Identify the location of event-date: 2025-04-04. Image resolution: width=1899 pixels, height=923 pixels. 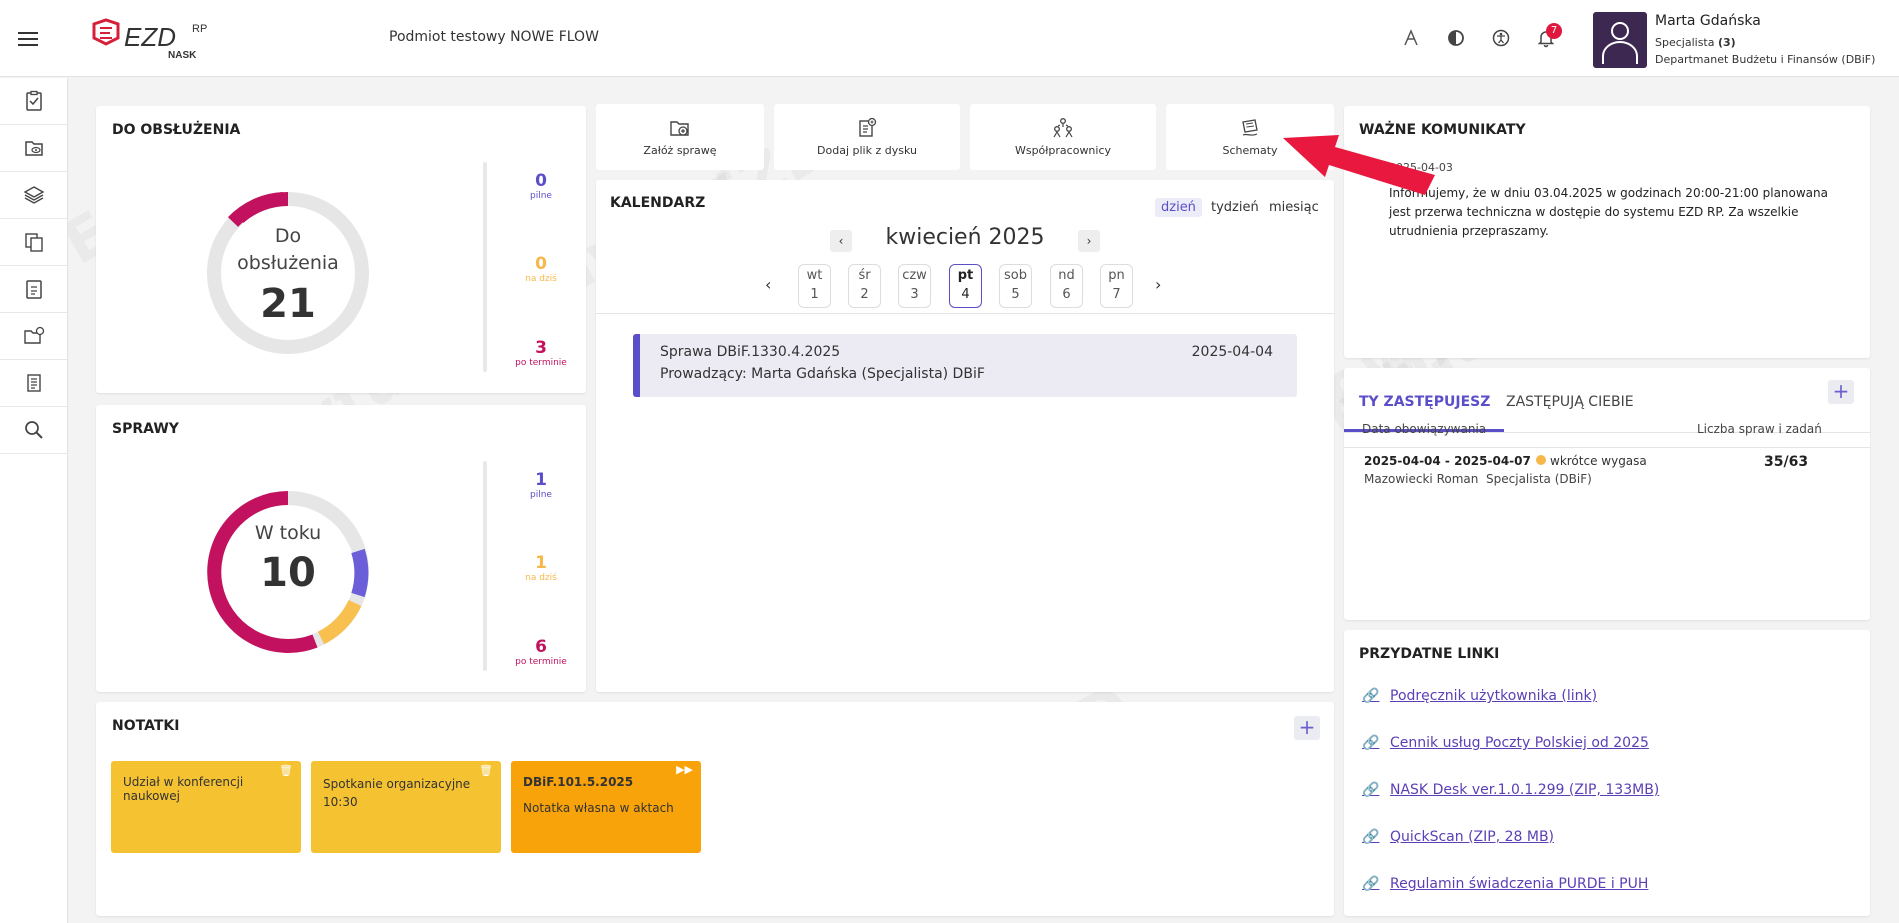
(1232, 352).